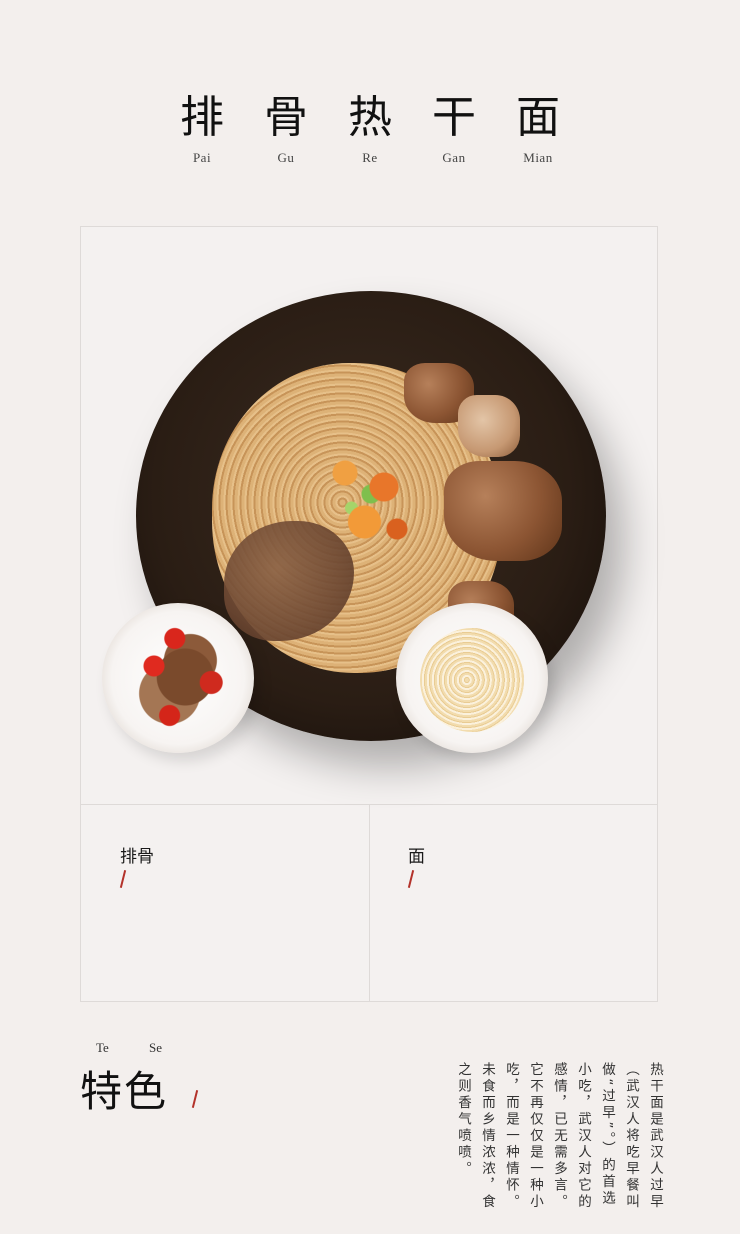 The height and width of the screenshot is (1234, 740). Describe the element at coordinates (137, 857) in the screenshot. I see `ribs-label: 排骨` at that location.